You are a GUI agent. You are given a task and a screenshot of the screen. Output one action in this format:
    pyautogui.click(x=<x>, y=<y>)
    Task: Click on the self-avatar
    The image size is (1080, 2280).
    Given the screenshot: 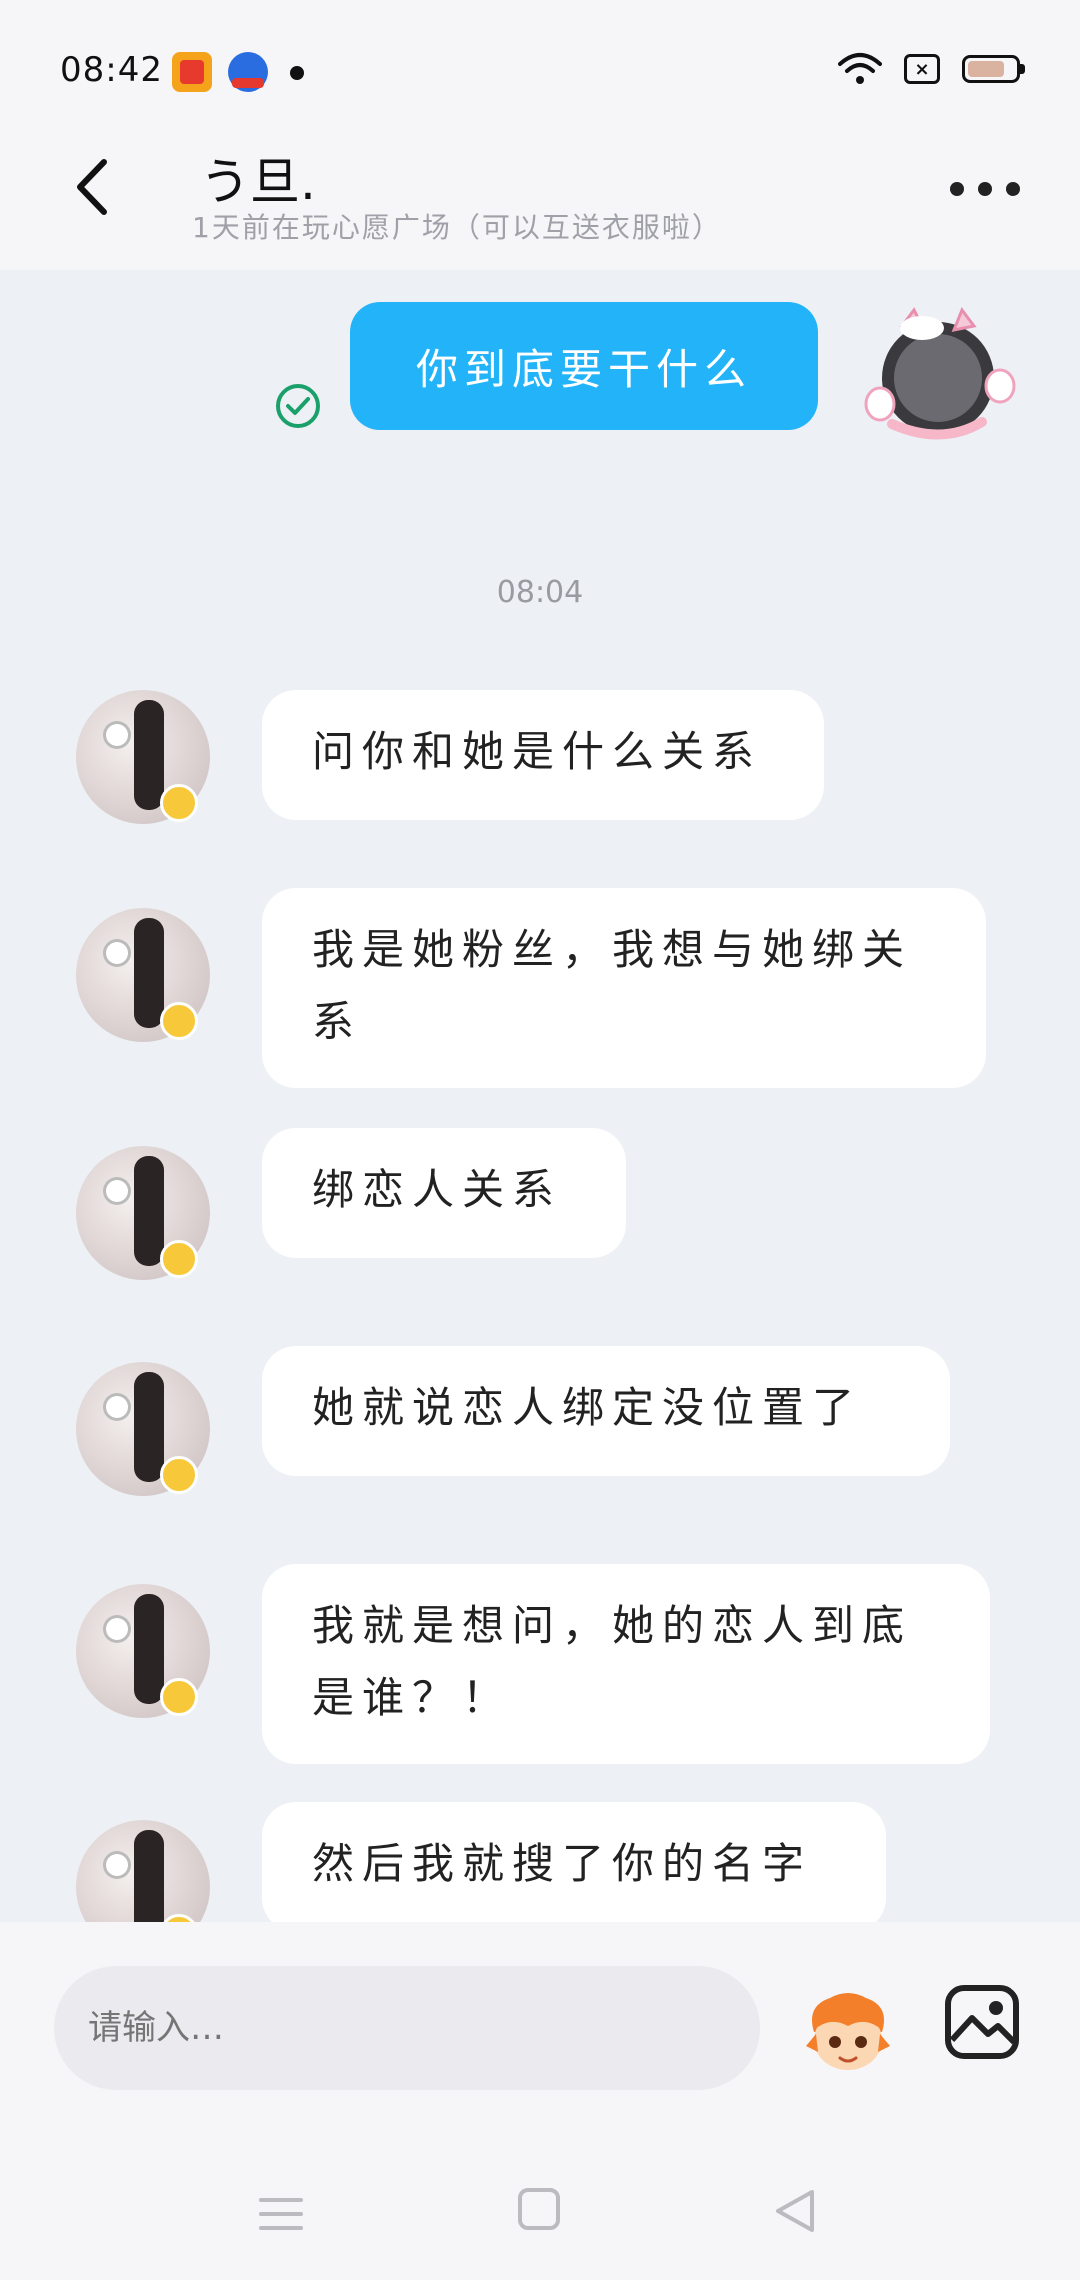 What is the action you would take?
    pyautogui.click(x=941, y=376)
    